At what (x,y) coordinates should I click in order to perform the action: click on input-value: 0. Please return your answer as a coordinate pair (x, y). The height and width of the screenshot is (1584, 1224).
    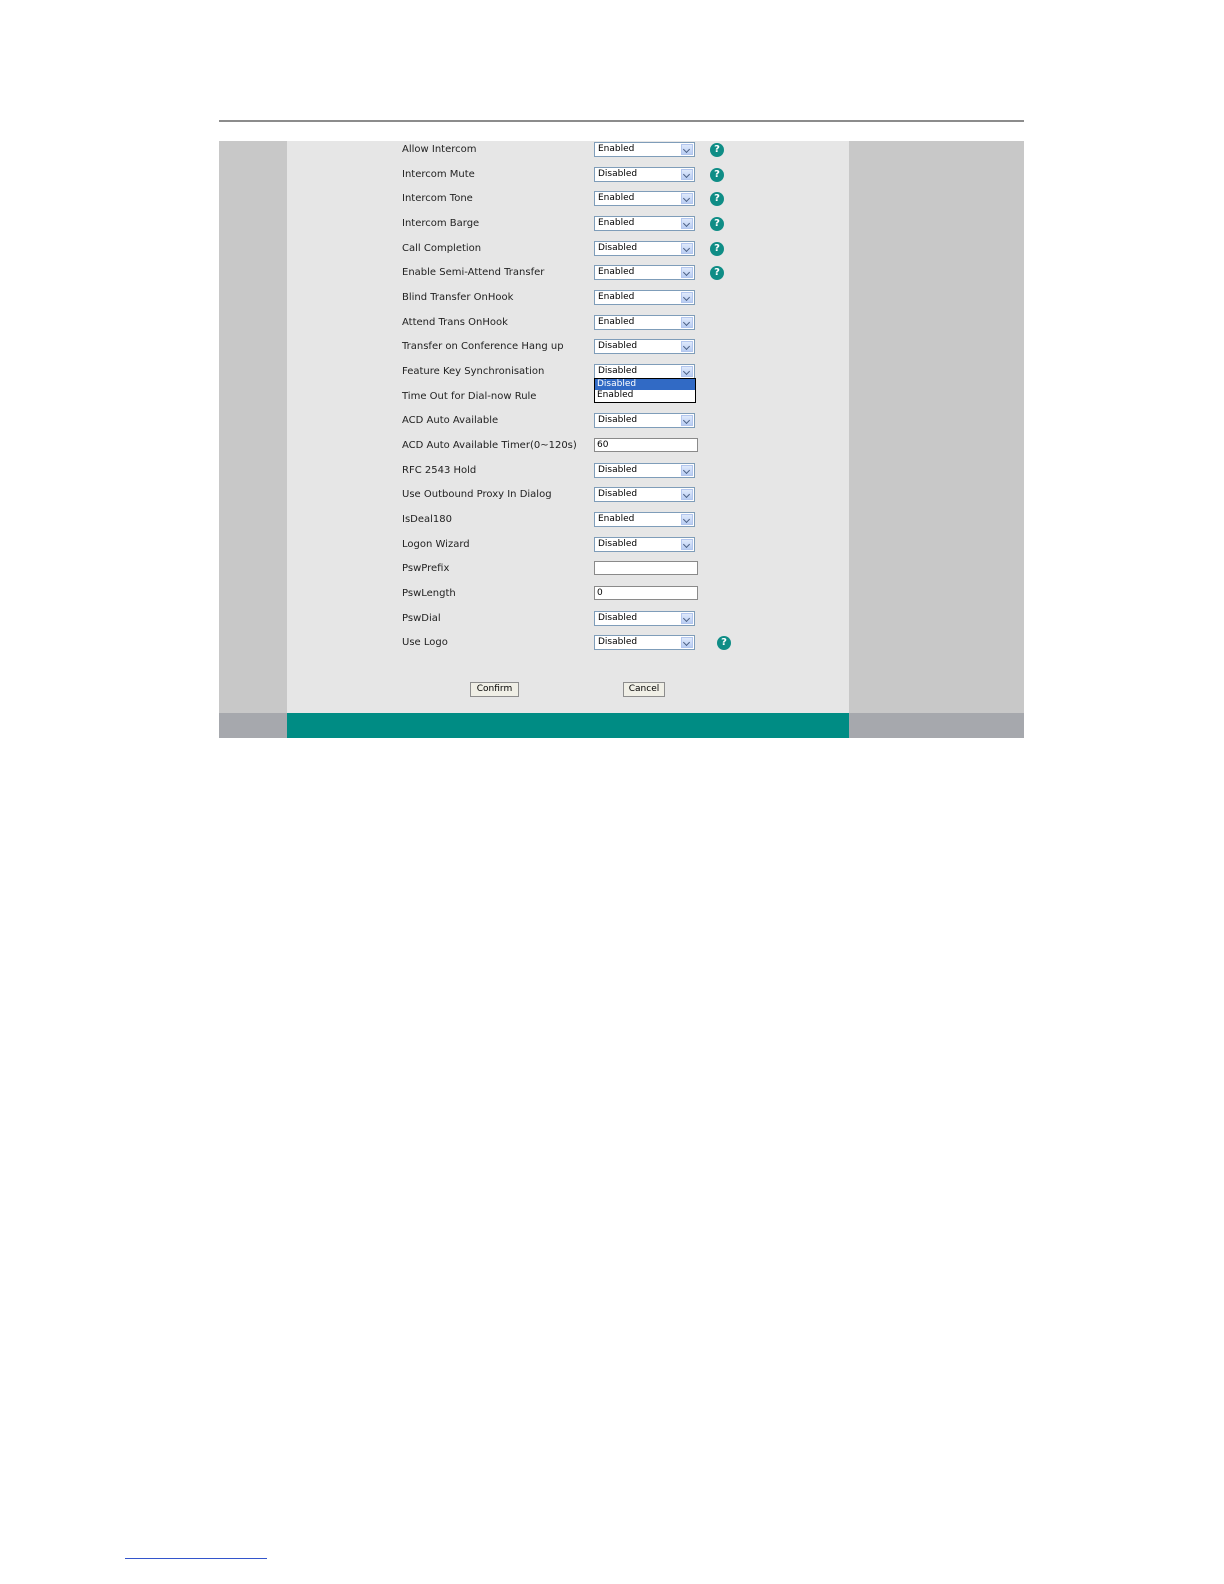
    Looking at the image, I should click on (600, 593).